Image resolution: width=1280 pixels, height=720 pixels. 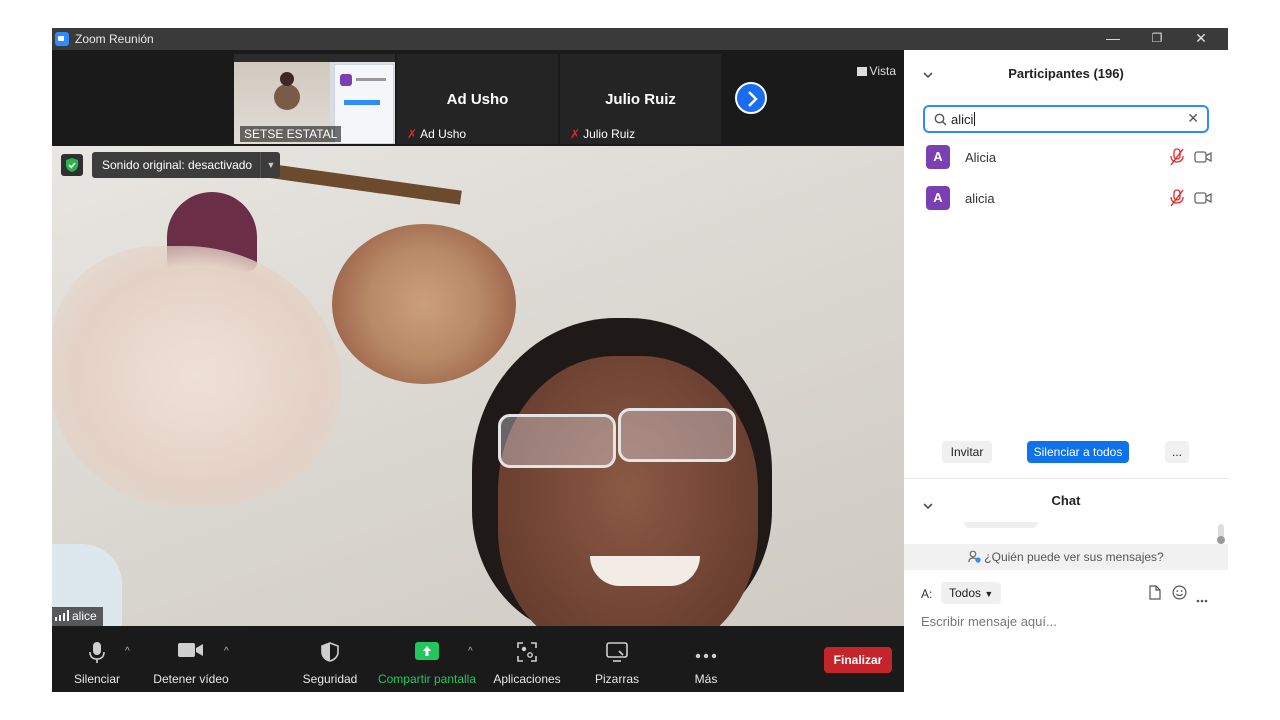 What do you see at coordinates (876, 71) in the screenshot?
I see `view-button: Vista` at bounding box center [876, 71].